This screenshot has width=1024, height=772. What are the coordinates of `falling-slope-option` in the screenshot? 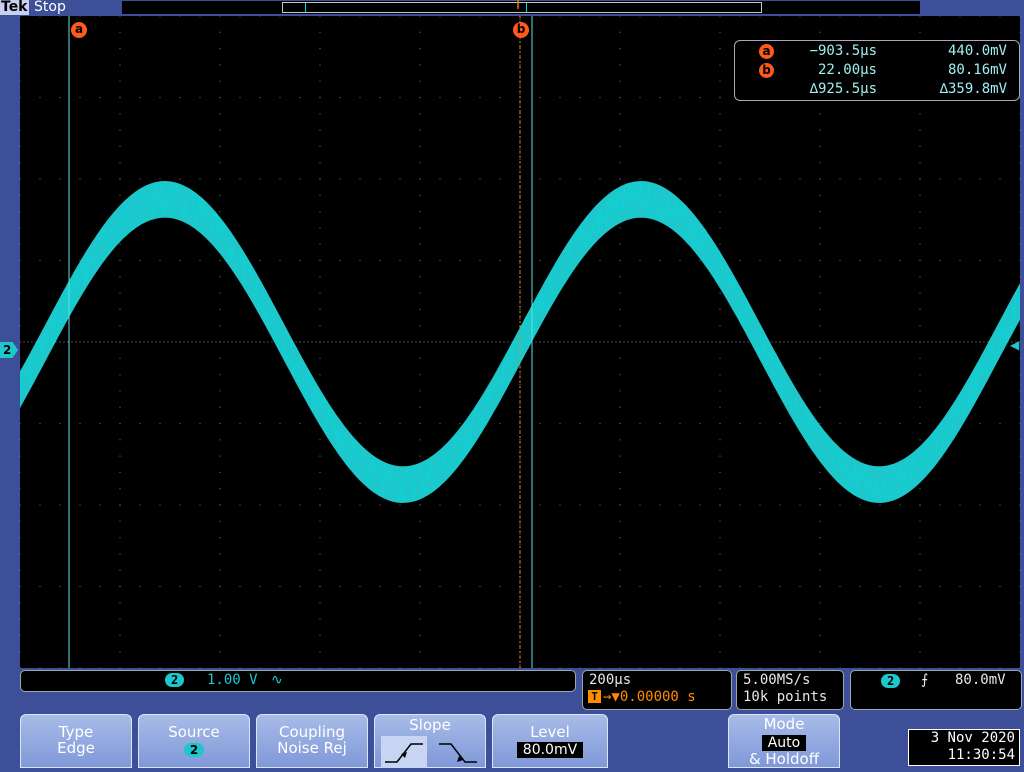 It's located at (458, 752).